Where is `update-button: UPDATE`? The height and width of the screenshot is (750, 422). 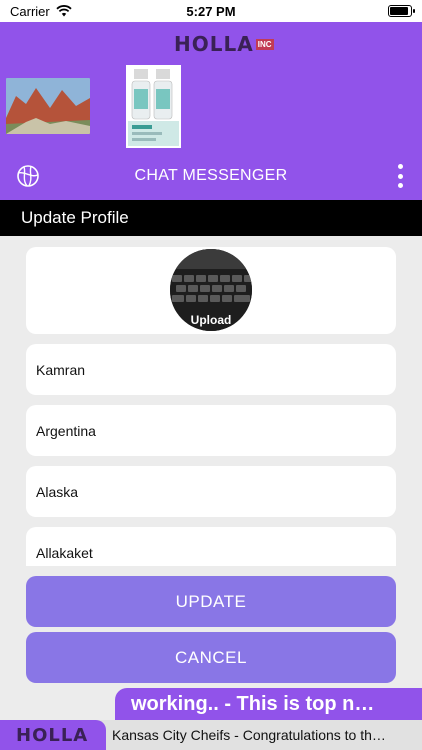 update-button: UPDATE is located at coordinates (211, 601).